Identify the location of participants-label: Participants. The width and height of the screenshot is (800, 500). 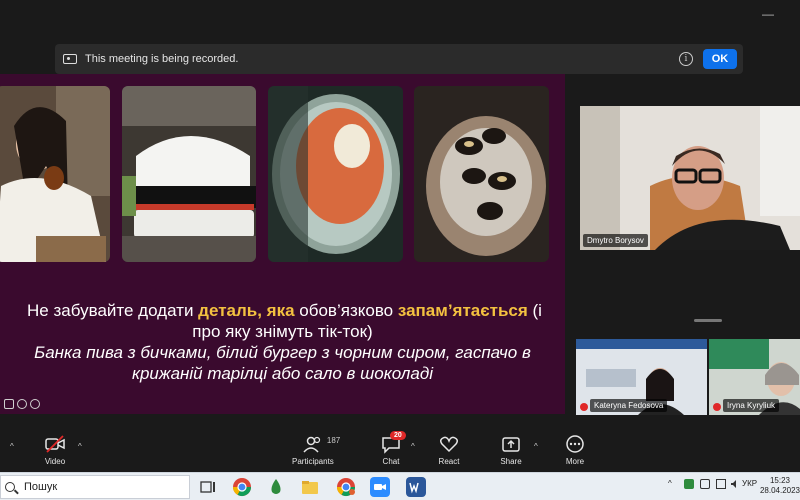
(313, 461).